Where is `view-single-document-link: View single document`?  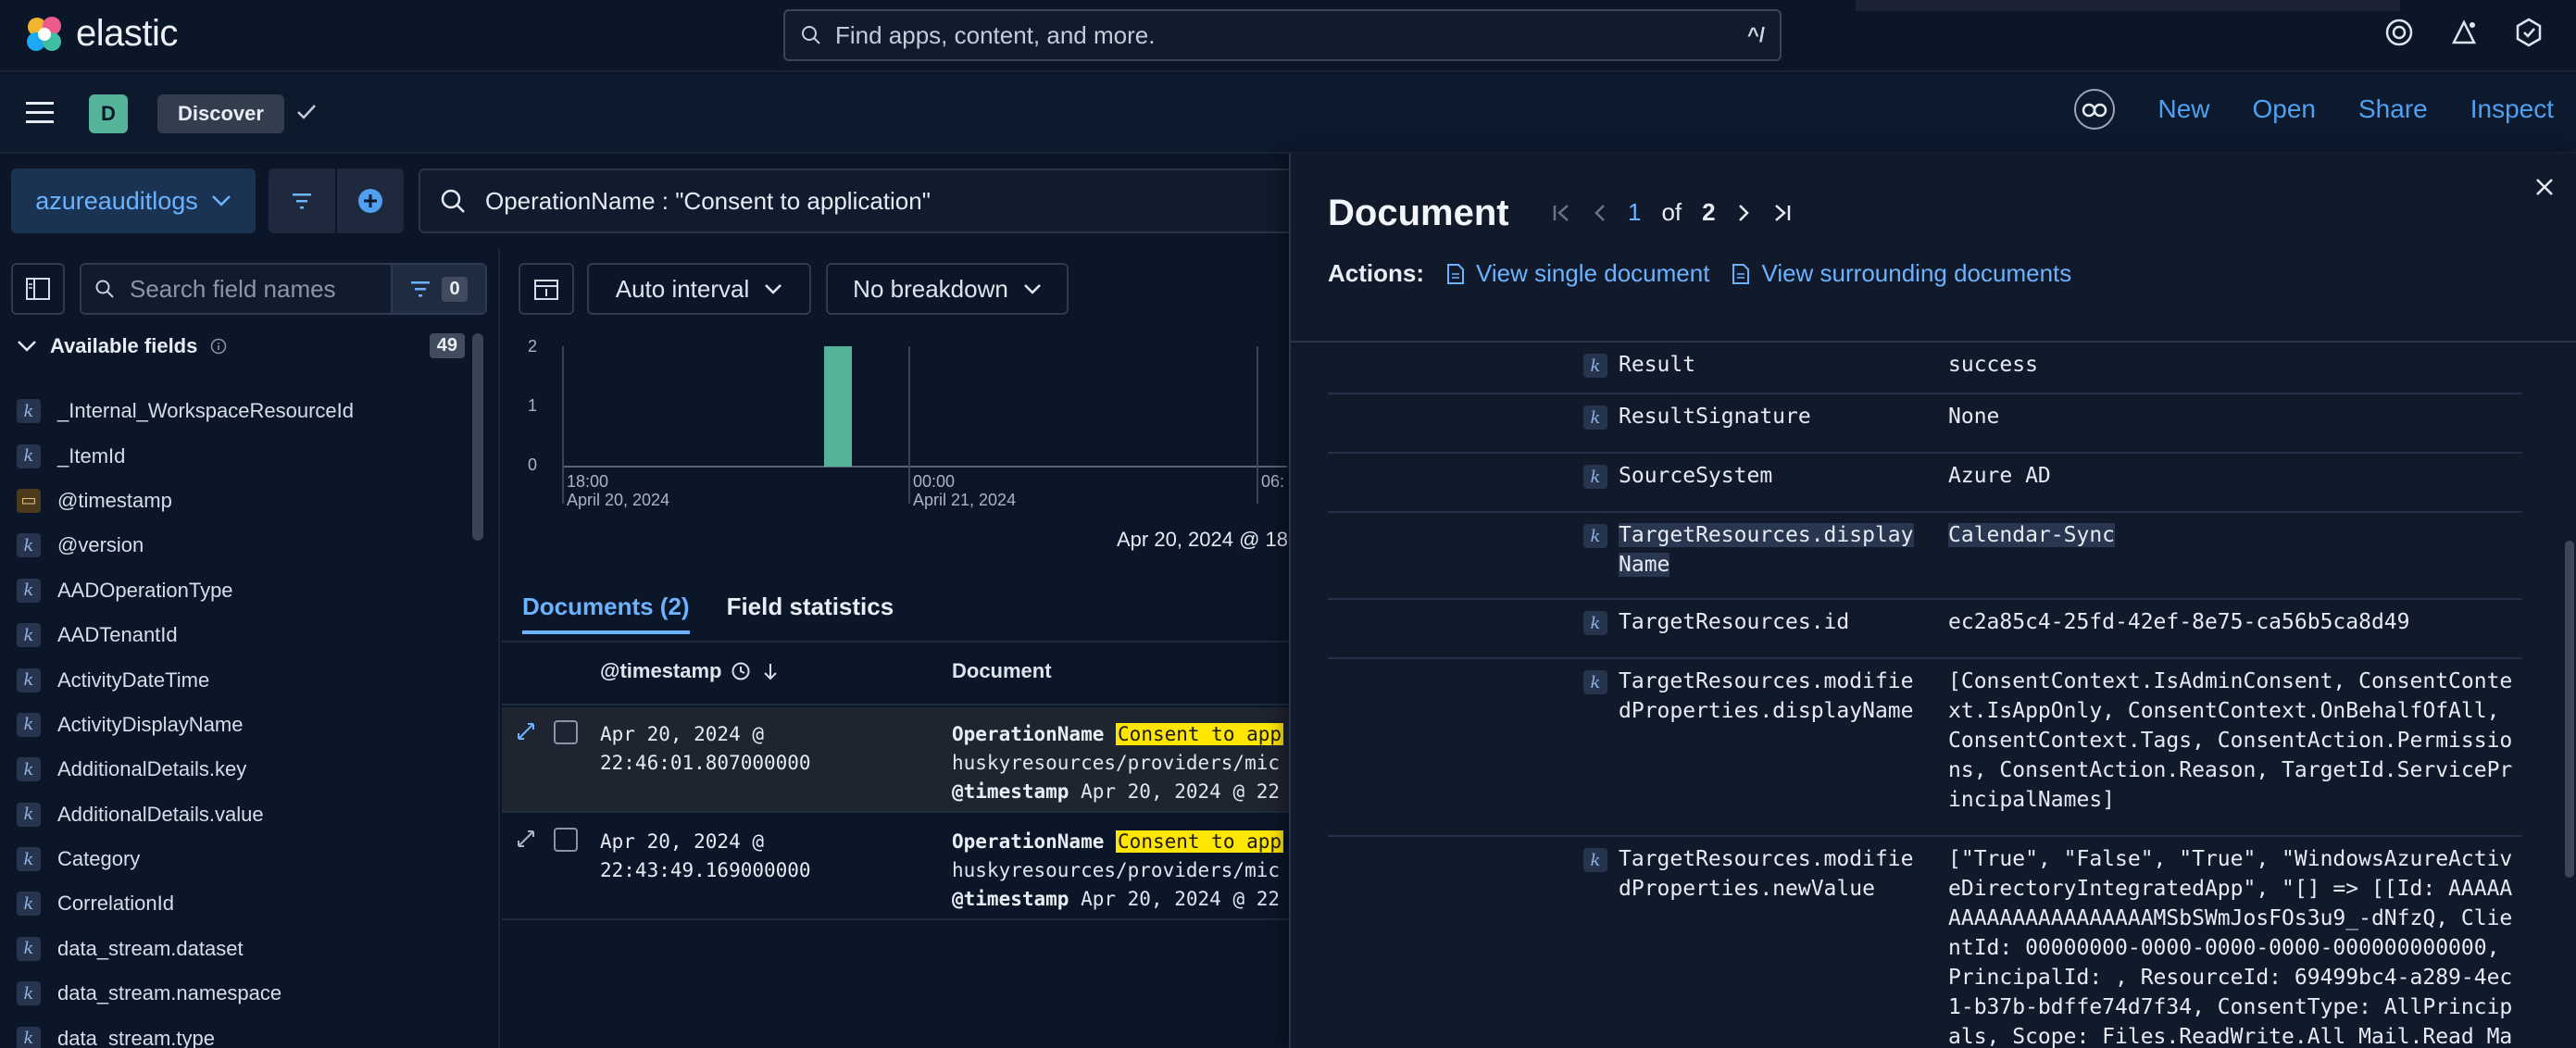 view-single-document-link: View single document is located at coordinates (1578, 273).